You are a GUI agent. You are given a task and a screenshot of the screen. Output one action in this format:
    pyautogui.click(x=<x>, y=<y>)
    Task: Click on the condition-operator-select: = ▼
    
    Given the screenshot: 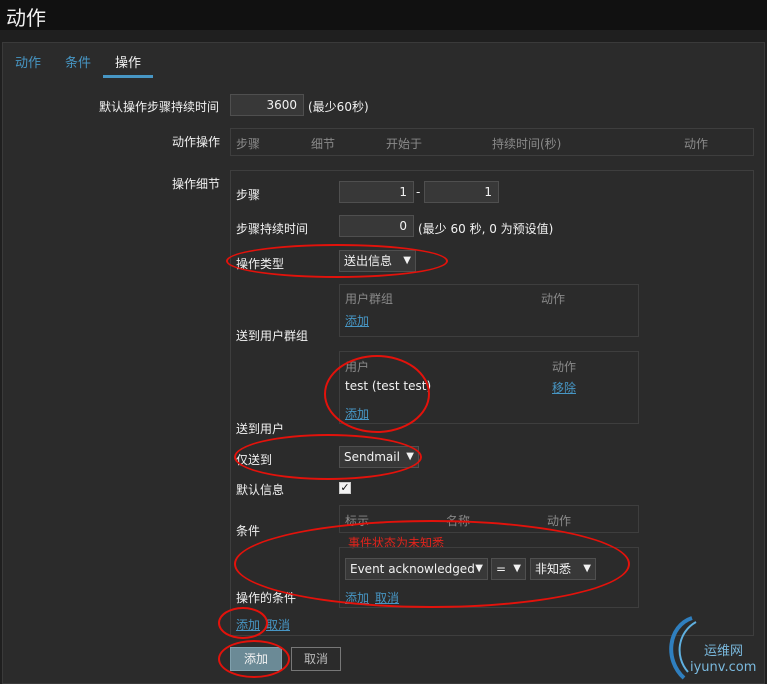 What is the action you would take?
    pyautogui.click(x=508, y=569)
    